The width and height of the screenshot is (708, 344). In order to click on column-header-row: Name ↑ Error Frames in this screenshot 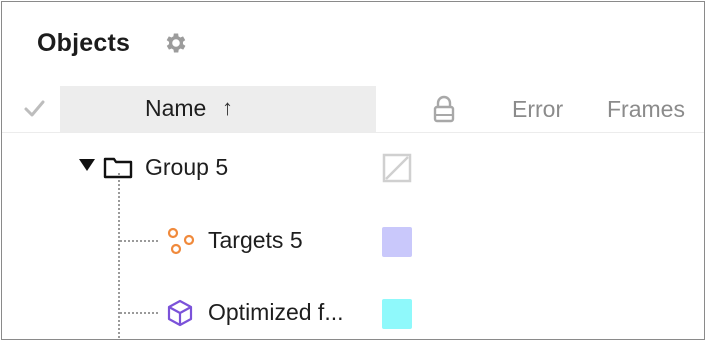, I will do `click(353, 109)`.